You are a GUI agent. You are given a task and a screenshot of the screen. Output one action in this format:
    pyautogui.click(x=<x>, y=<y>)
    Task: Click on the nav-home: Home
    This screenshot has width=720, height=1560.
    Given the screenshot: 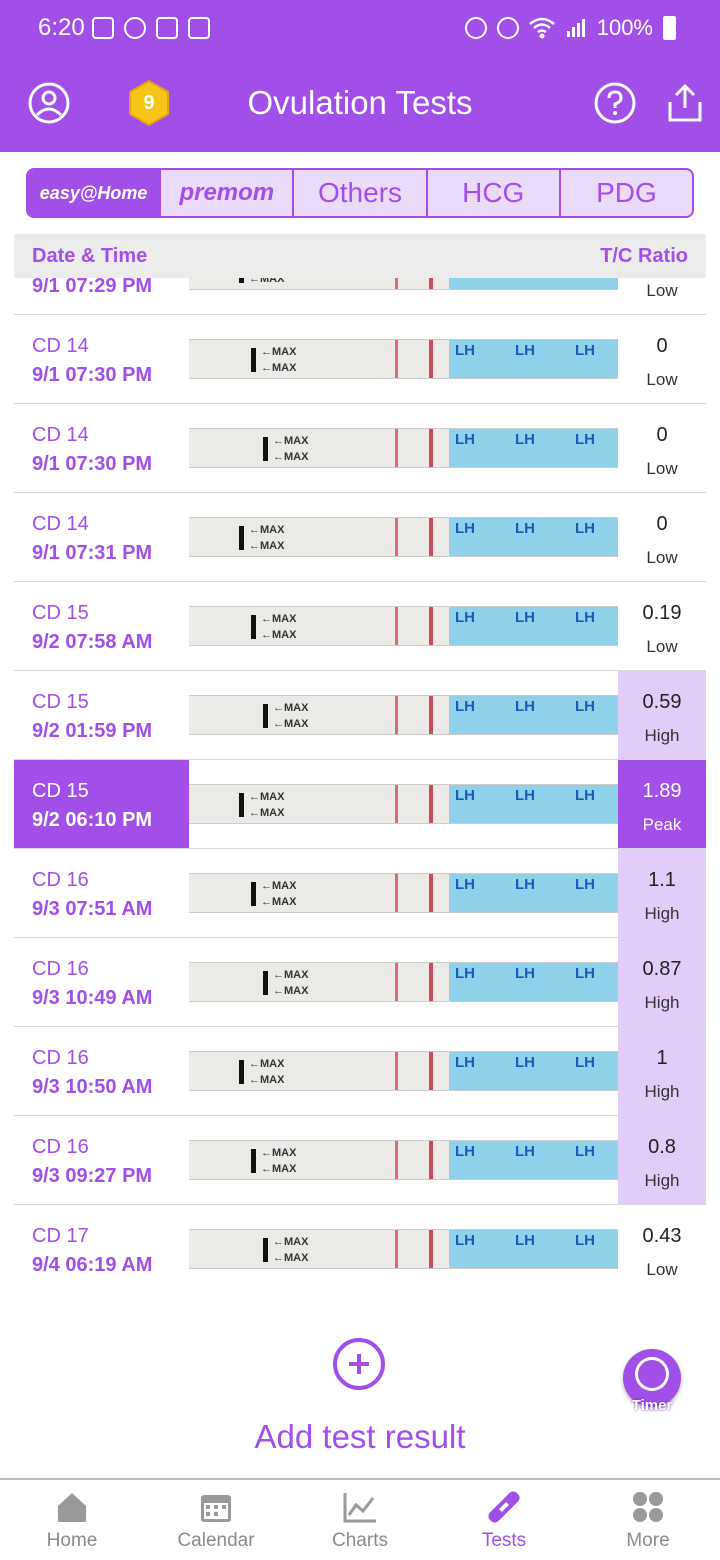 What is the action you would take?
    pyautogui.click(x=72, y=1520)
    